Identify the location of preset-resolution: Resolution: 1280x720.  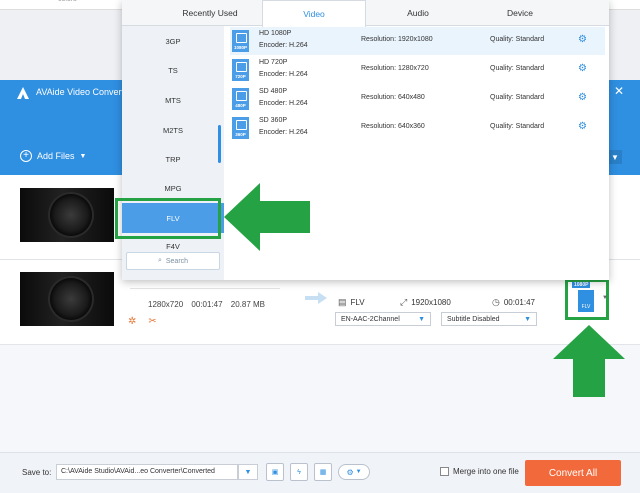
(395, 68).